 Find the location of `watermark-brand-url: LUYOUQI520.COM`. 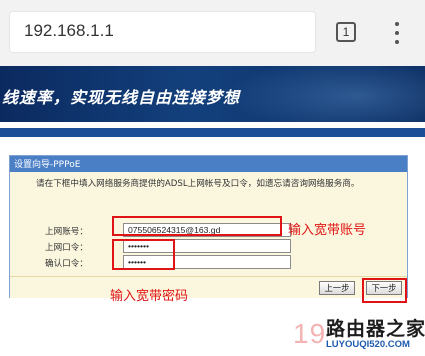

watermark-brand-url: LUYOUQI520.COM is located at coordinates (368, 344).